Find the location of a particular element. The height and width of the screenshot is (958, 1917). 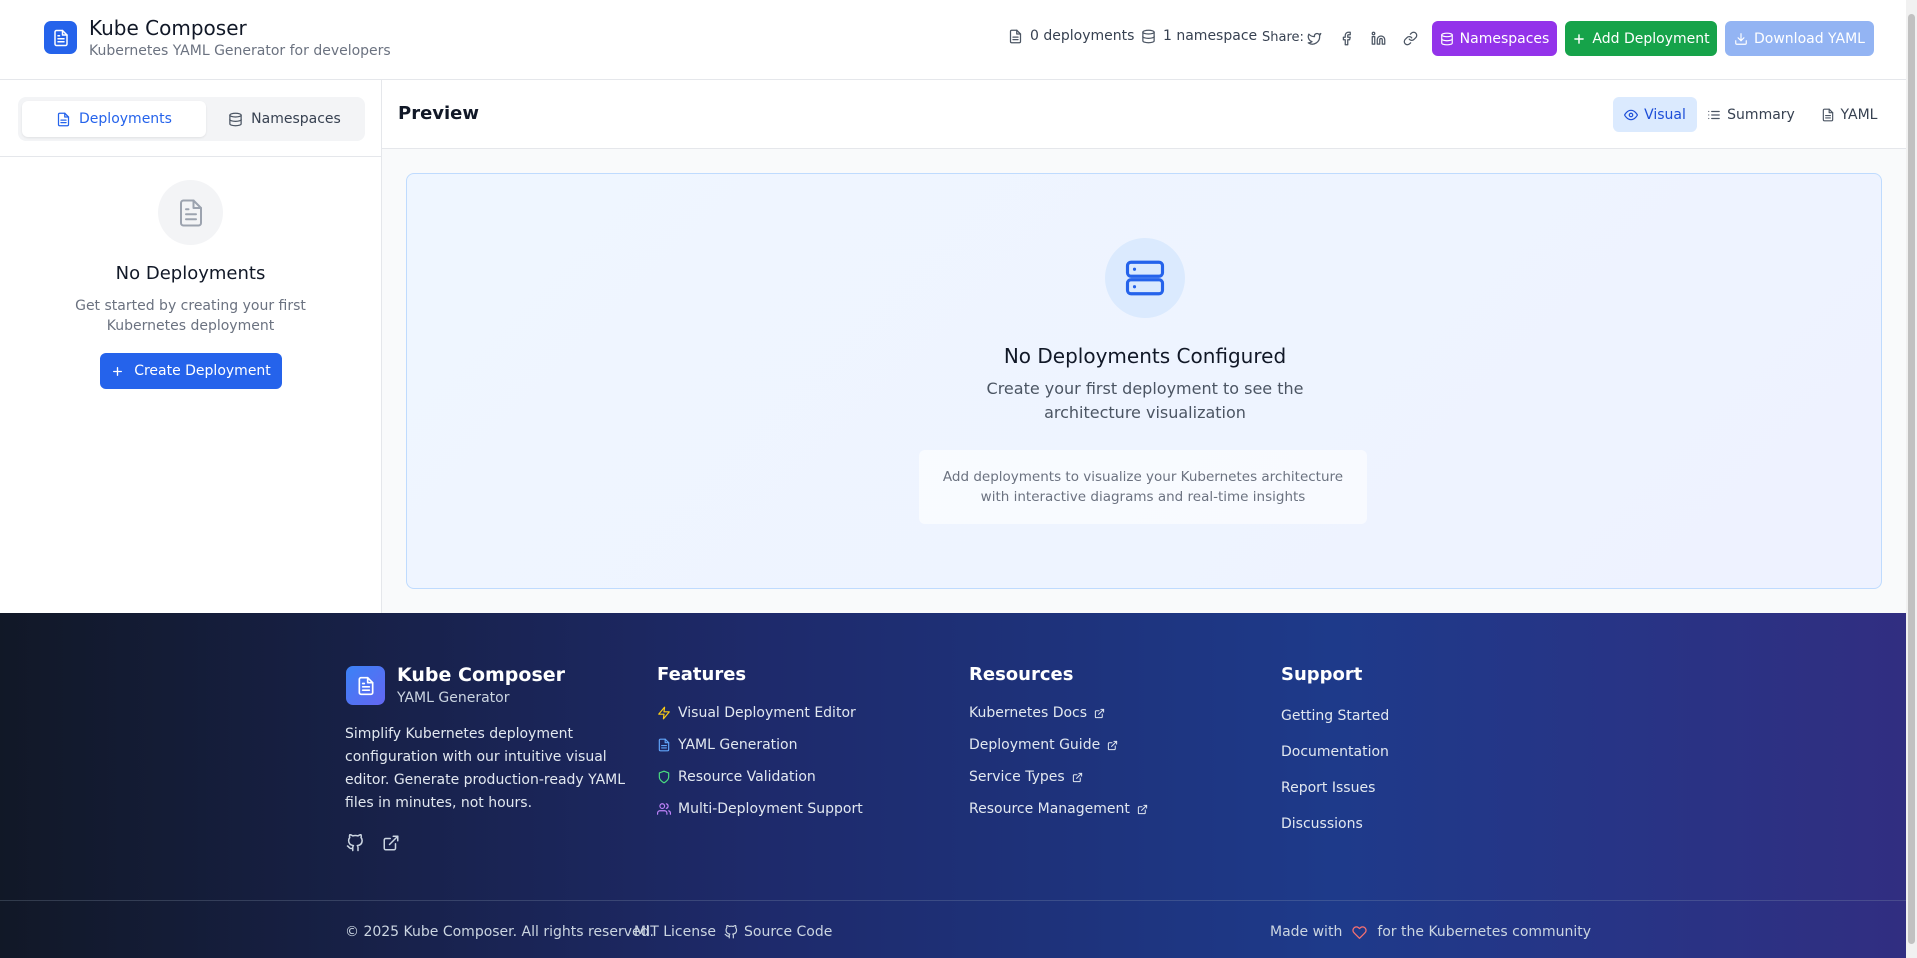

footer-link-report-issues: Report Issues is located at coordinates (1328, 788).